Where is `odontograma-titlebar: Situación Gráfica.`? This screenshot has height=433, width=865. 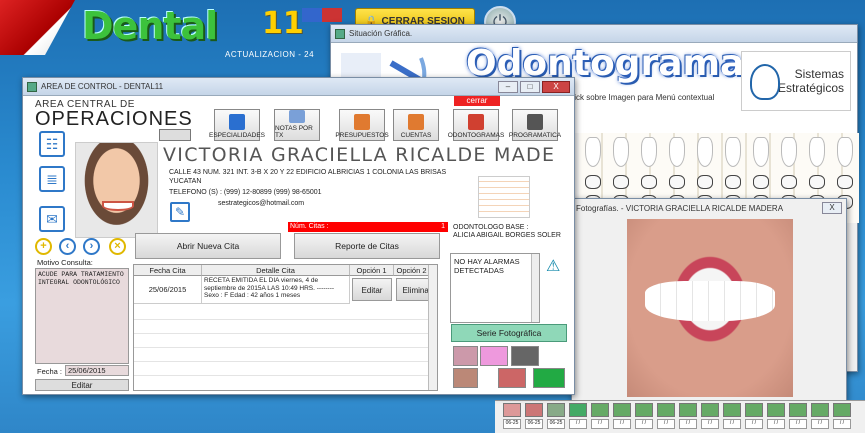
odontograma-titlebar: Situación Gráfica. is located at coordinates (594, 34).